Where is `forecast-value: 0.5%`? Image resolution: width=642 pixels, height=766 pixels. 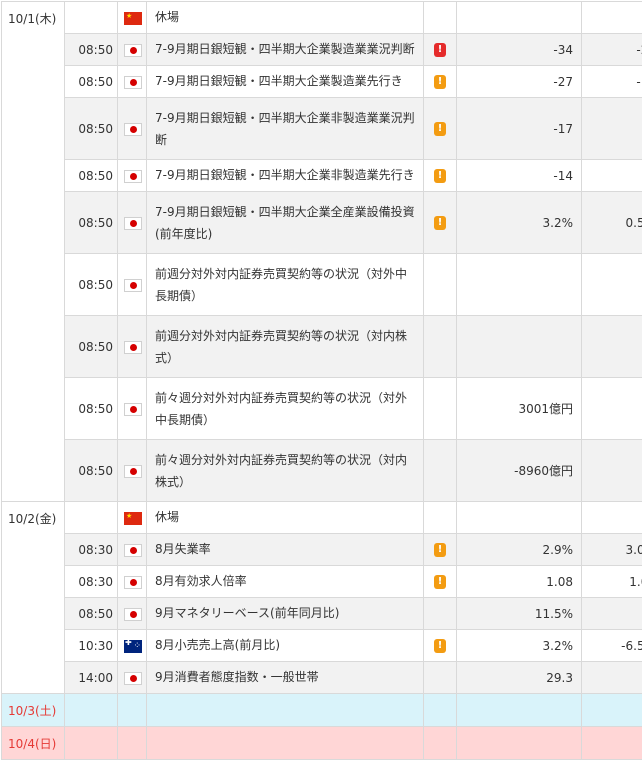 forecast-value: 0.5% is located at coordinates (612, 223).